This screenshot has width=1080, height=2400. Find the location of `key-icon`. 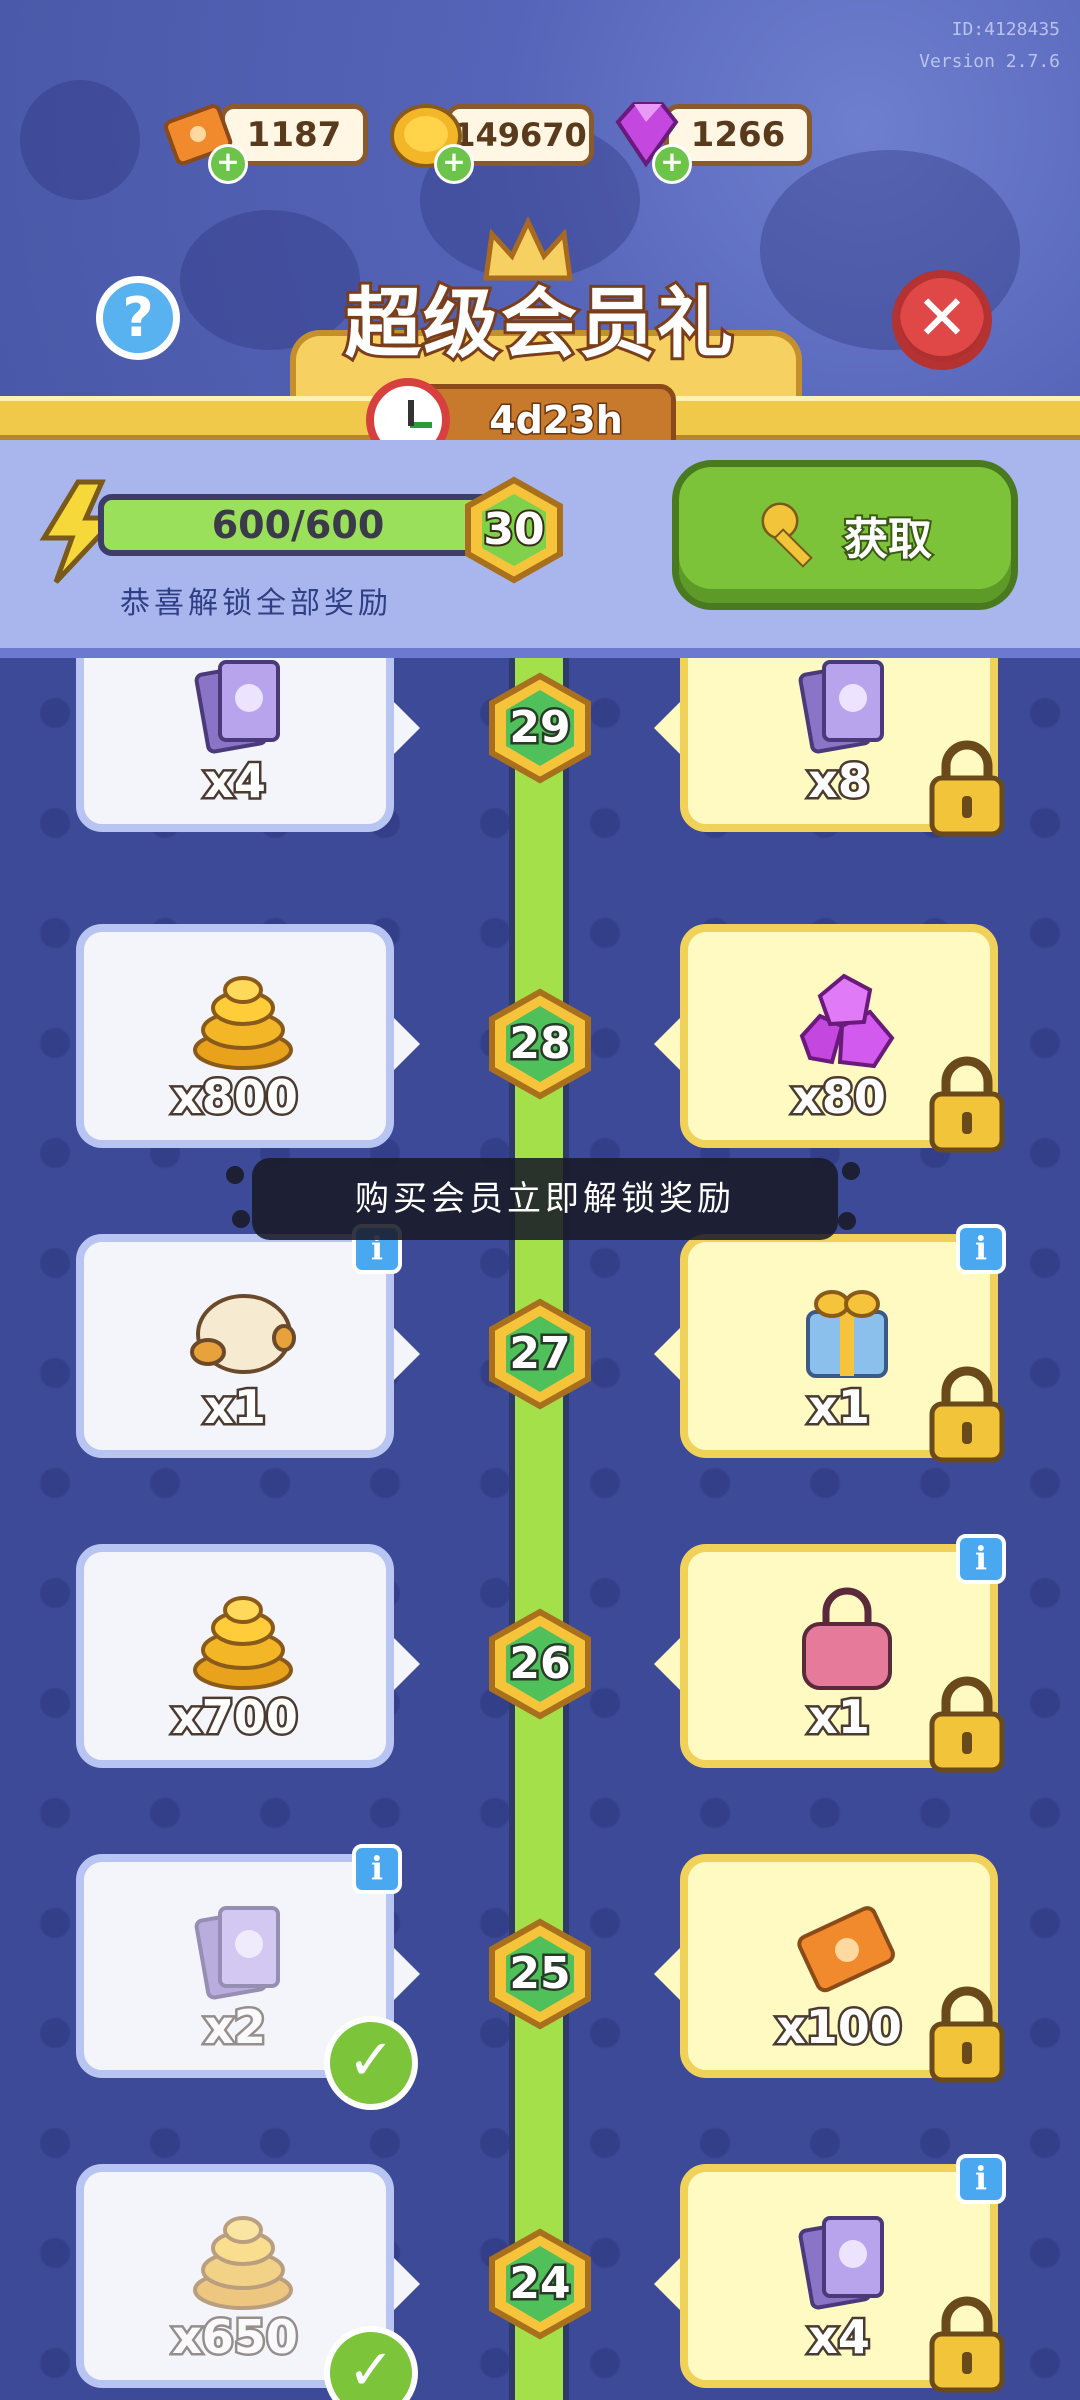

key-icon is located at coordinates (787, 535).